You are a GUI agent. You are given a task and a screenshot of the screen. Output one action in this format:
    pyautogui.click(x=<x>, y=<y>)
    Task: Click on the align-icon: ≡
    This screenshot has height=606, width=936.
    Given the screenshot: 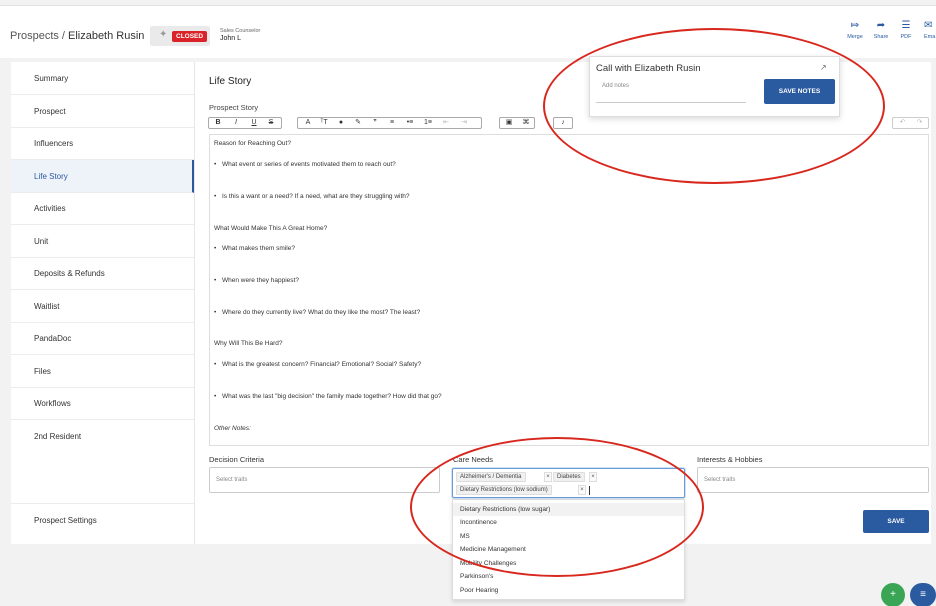 What is the action you would take?
    pyautogui.click(x=392, y=123)
    